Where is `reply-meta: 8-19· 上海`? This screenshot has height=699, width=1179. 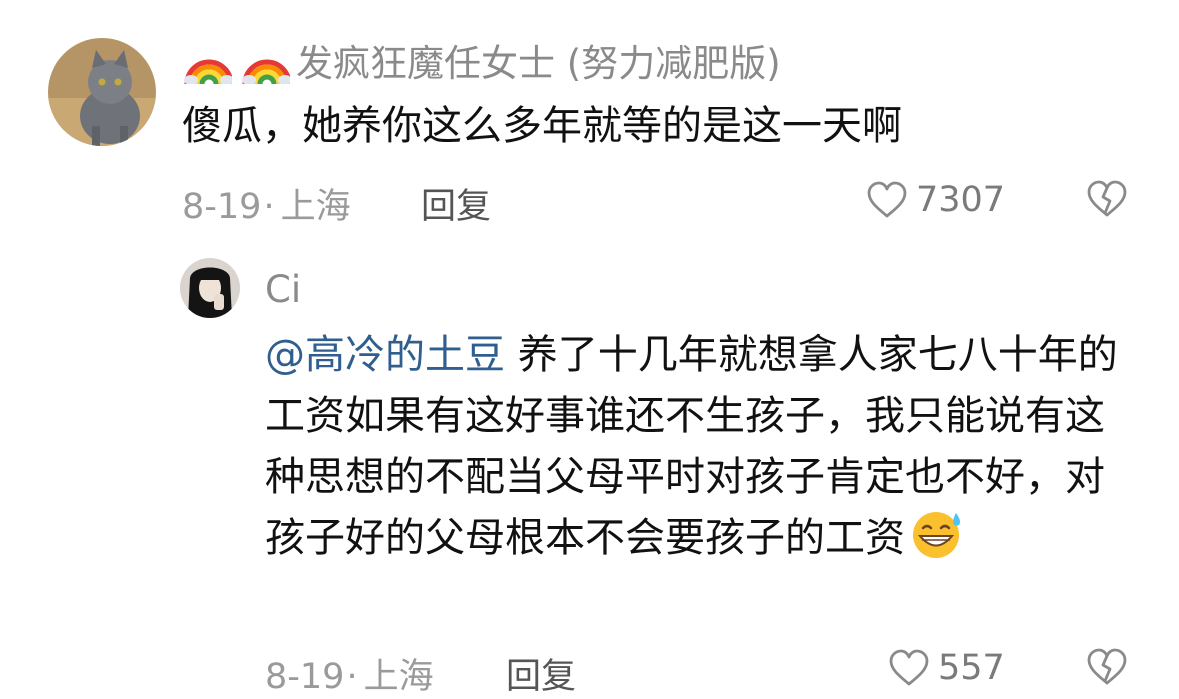
reply-meta: 8-19· 上海 is located at coordinates (349, 673).